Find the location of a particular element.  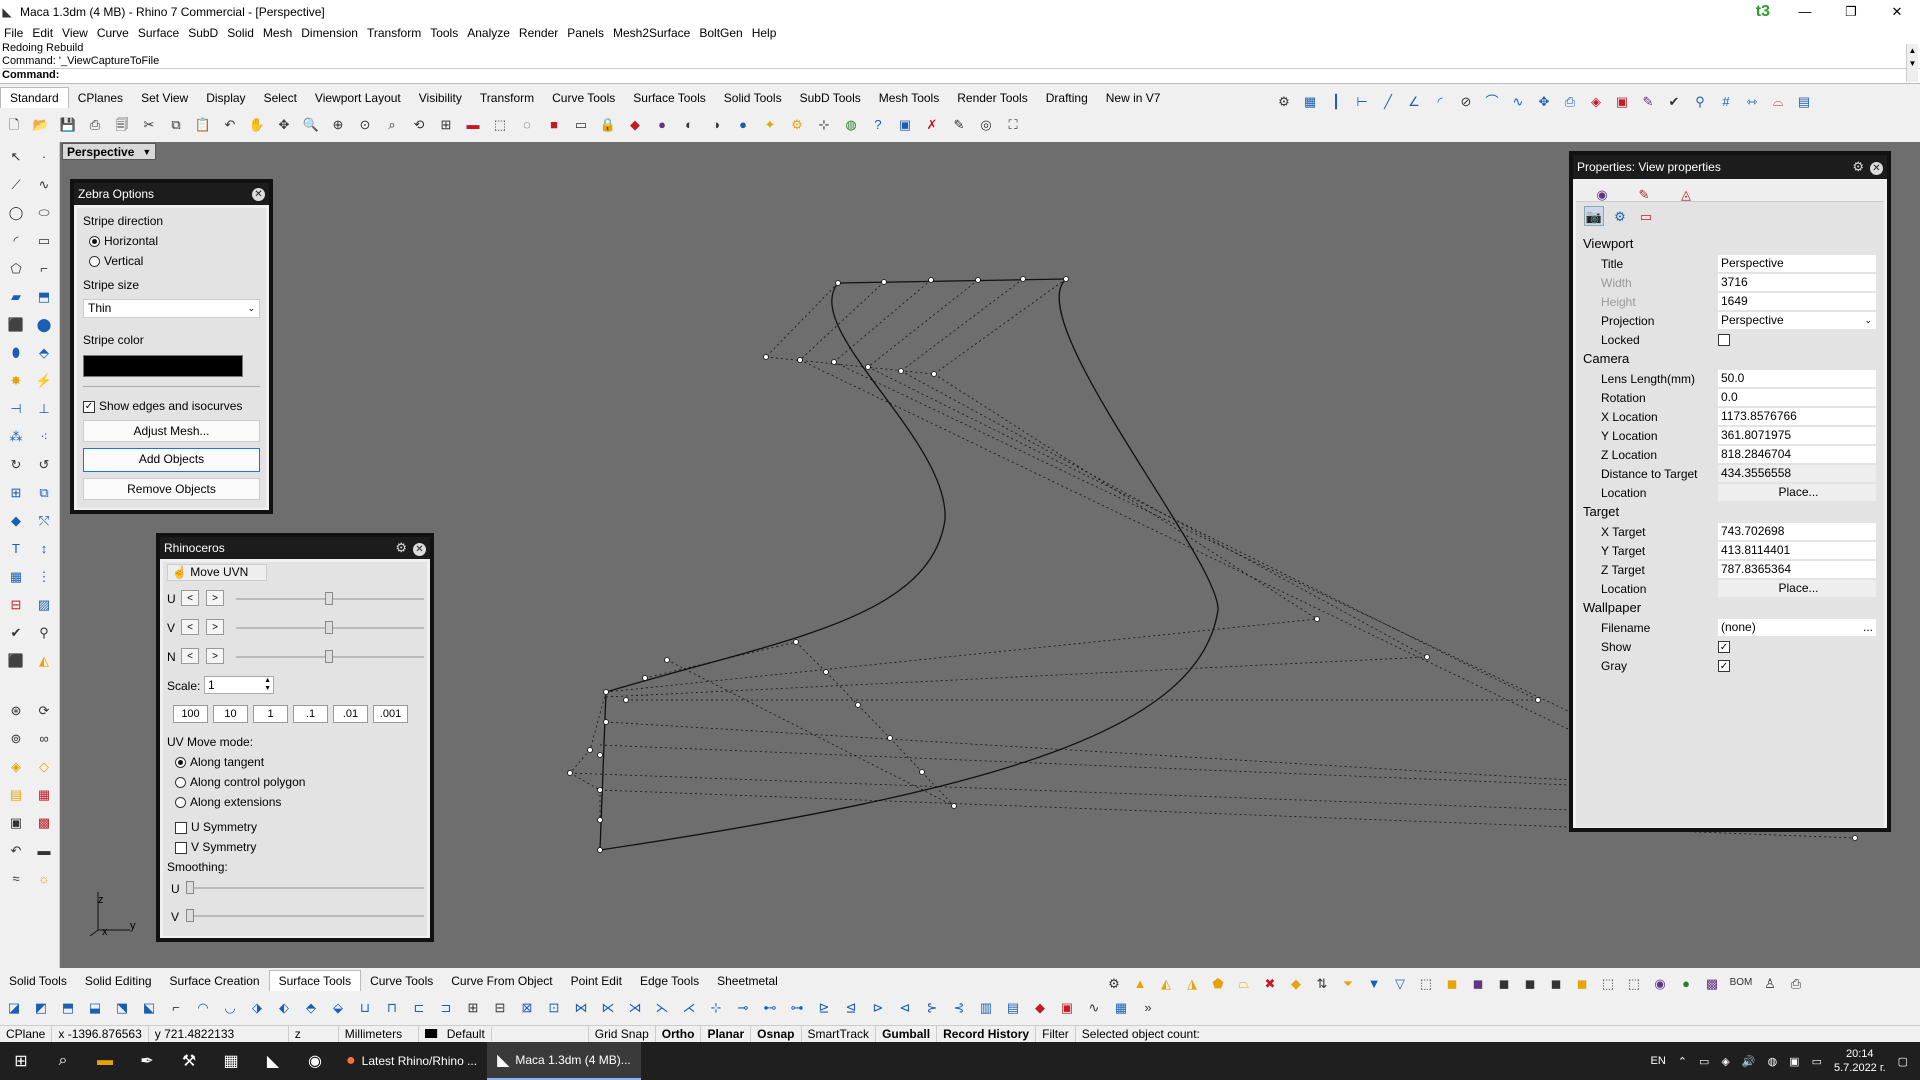

brush-icon: ✎ is located at coordinates (1644, 194).